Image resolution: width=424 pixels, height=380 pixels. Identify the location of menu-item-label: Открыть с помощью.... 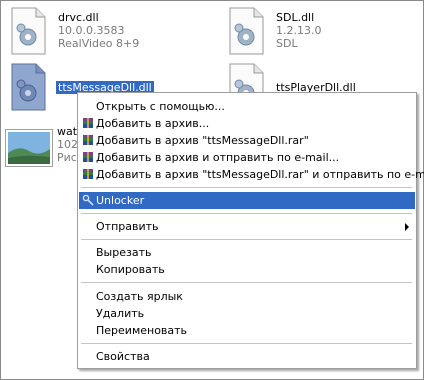
(160, 106).